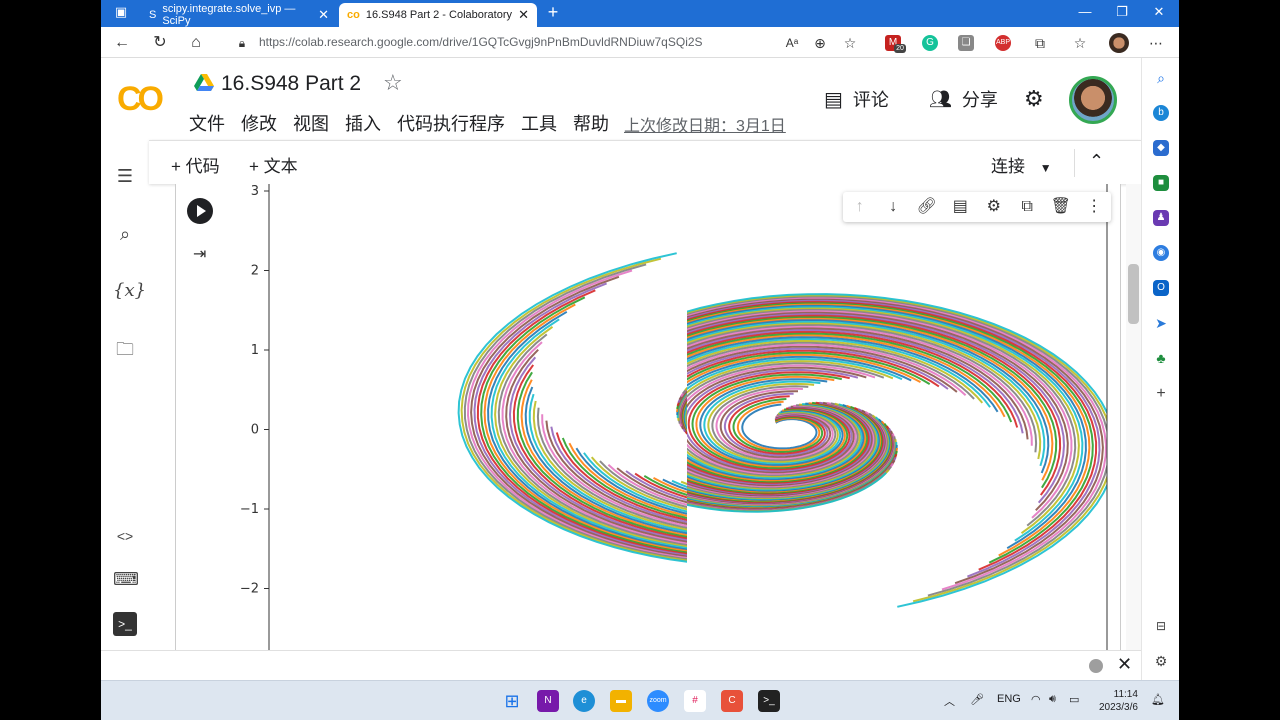 This screenshot has height=720, width=1280. Describe the element at coordinates (1003, 43) in the screenshot. I see `adblock-icon: ABP` at that location.